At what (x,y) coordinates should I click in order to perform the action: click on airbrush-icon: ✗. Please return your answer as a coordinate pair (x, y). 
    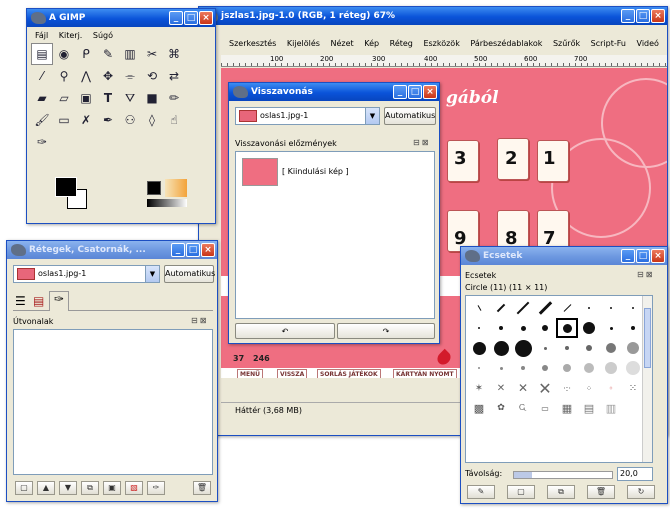
    Looking at the image, I should click on (86, 120).